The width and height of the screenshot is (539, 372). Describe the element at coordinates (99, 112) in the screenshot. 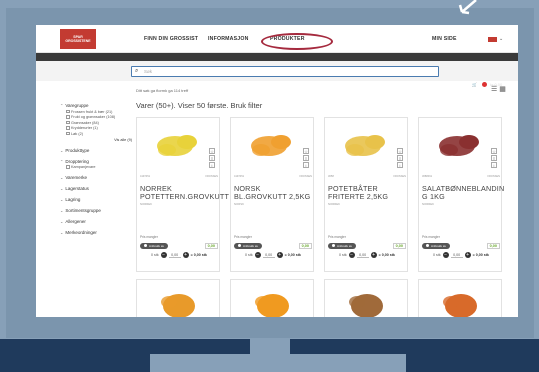

I see `filter-option: Frossen frukt & bær (21)` at that location.